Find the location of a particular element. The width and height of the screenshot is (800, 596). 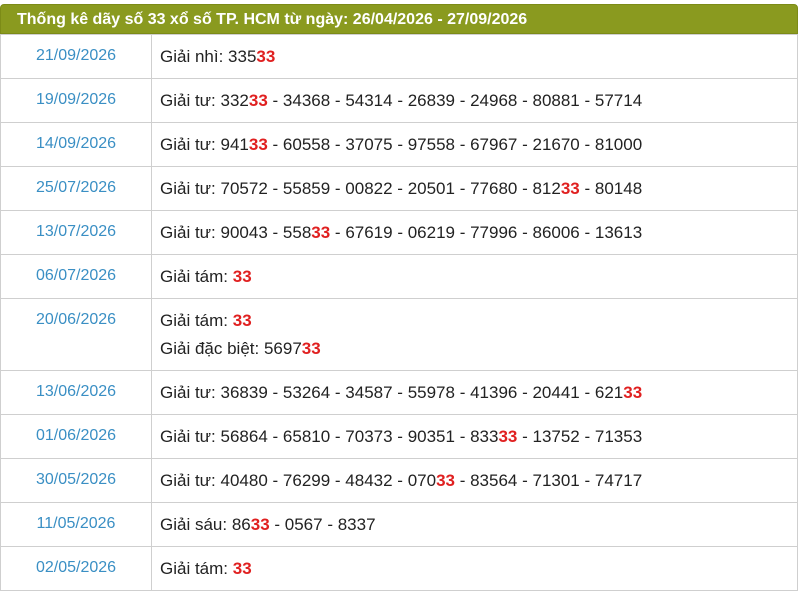

prize-number: 83564 is located at coordinates (494, 480).